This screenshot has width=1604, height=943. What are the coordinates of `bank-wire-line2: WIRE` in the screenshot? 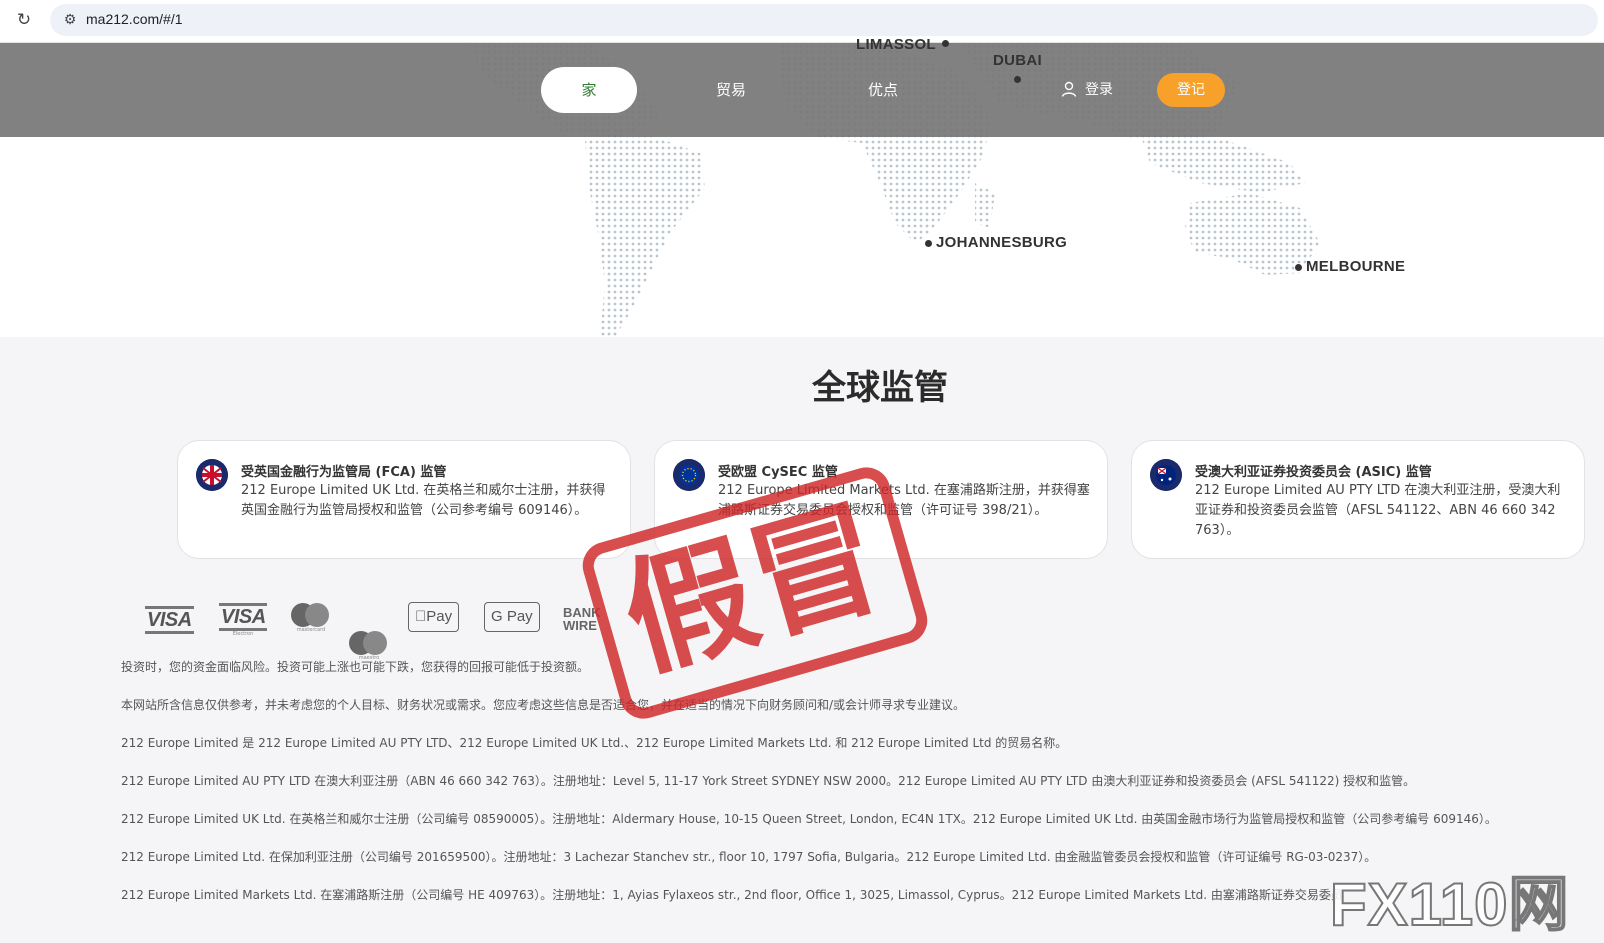 It's located at (580, 625).